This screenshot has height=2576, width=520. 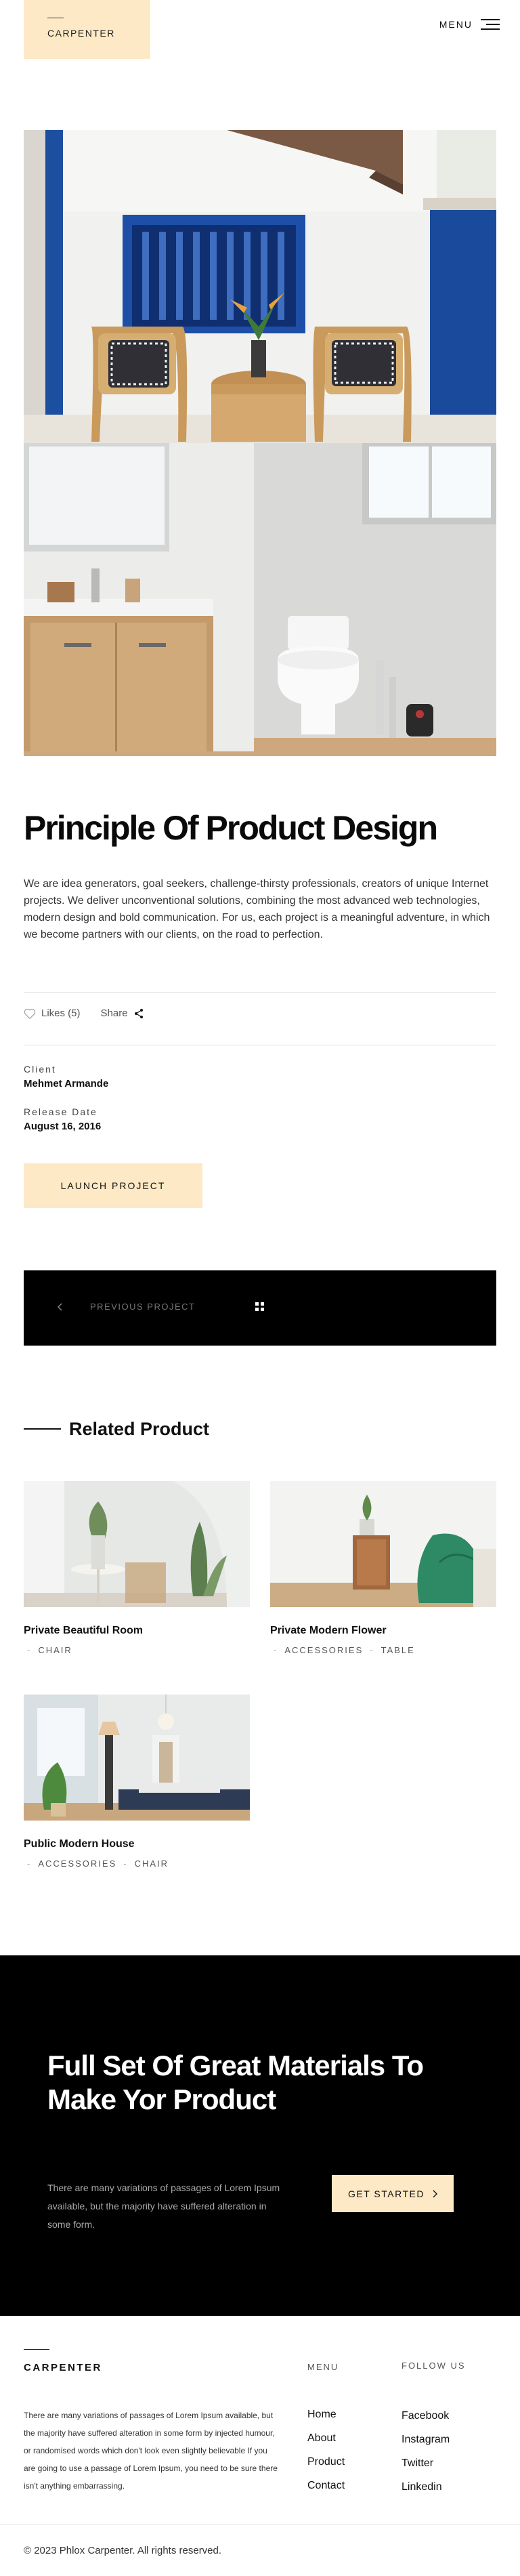 I want to click on launch-project-button: LAUNCH PROJECT, so click(x=113, y=1185).